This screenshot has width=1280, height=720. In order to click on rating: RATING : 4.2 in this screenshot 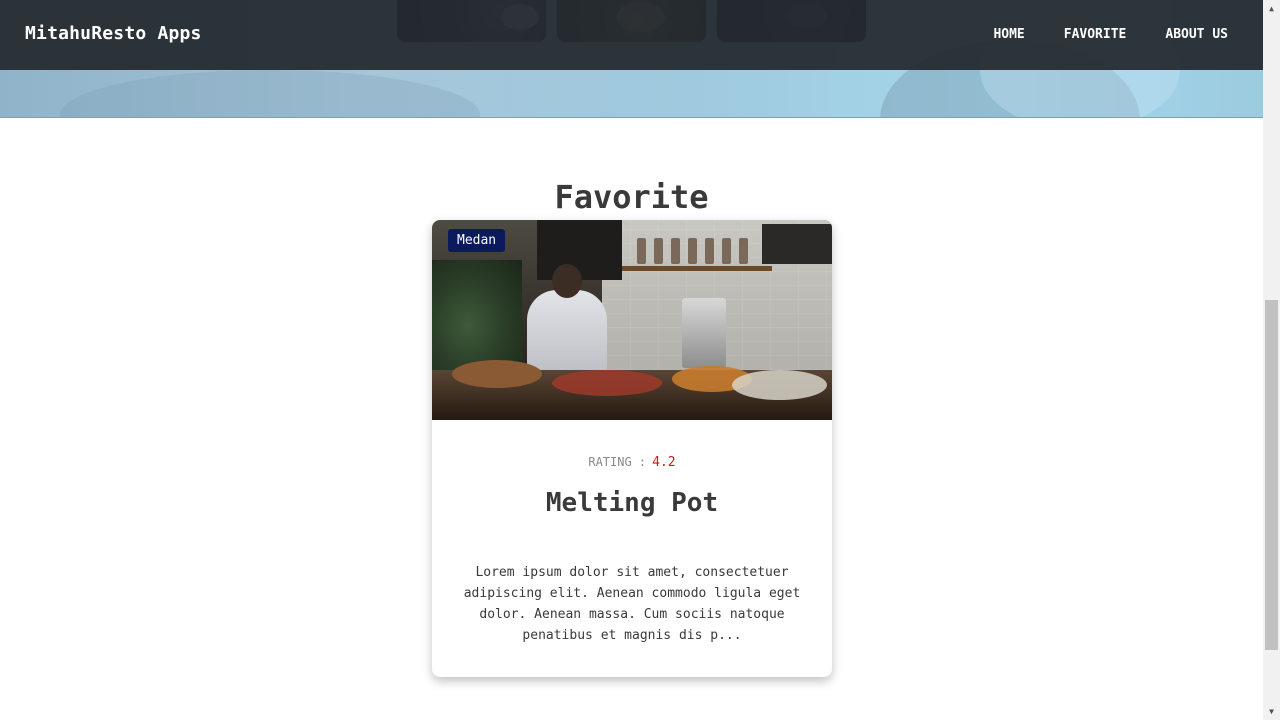, I will do `click(632, 462)`.